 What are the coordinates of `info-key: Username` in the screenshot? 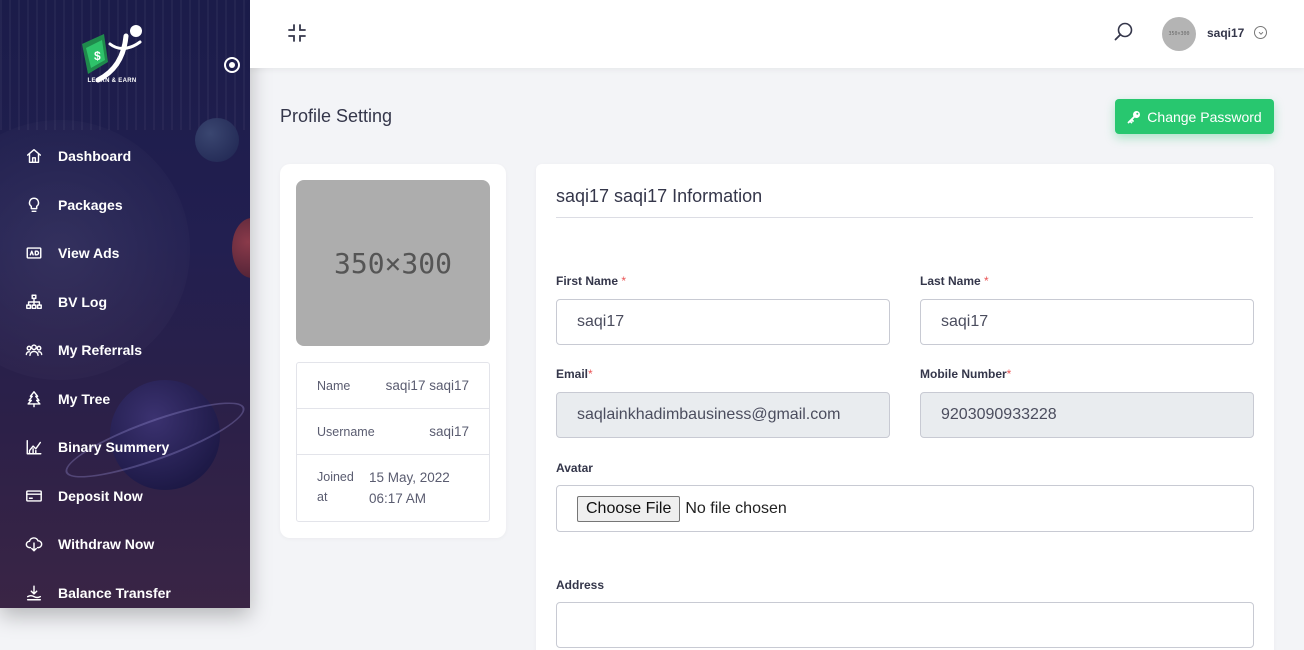 It's located at (346, 431).